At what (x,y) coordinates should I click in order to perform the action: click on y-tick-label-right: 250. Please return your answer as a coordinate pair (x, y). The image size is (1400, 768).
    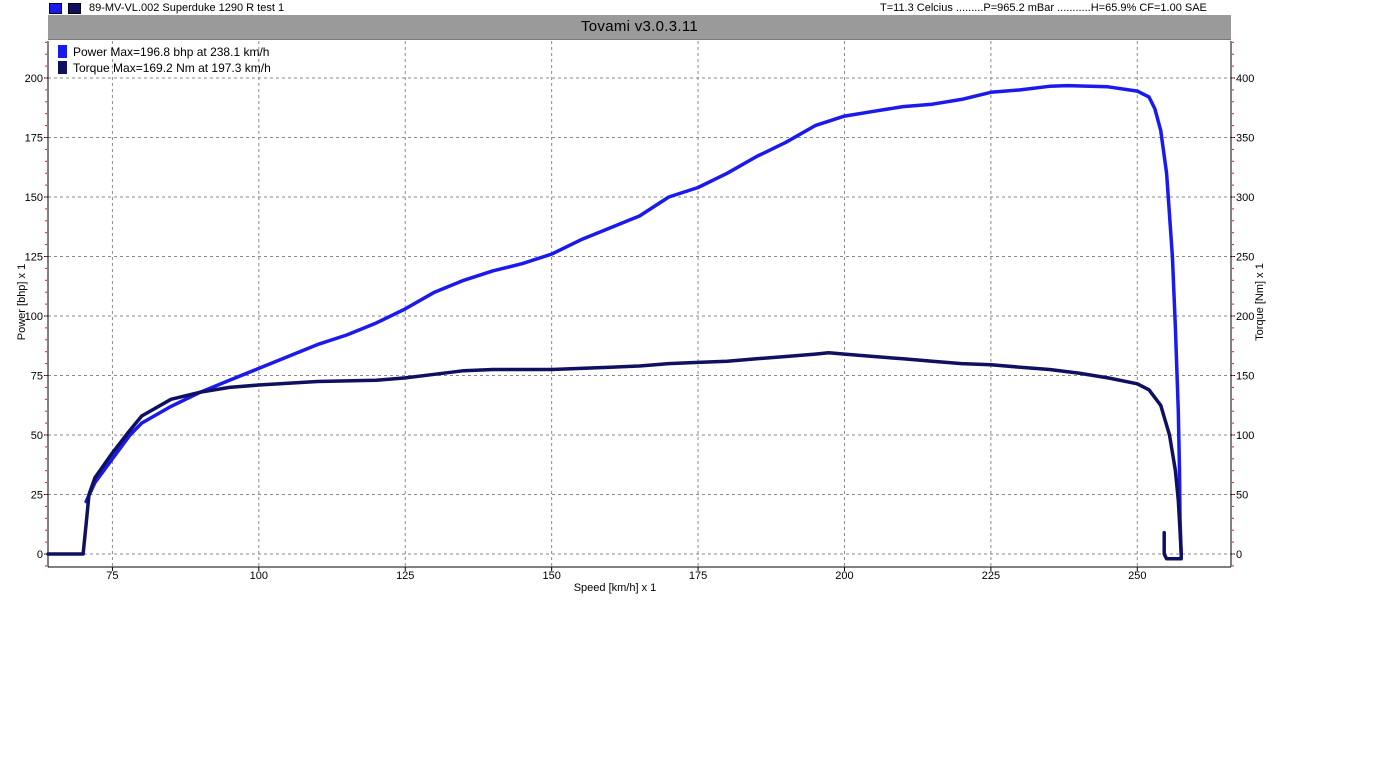
    Looking at the image, I should click on (1245, 258).